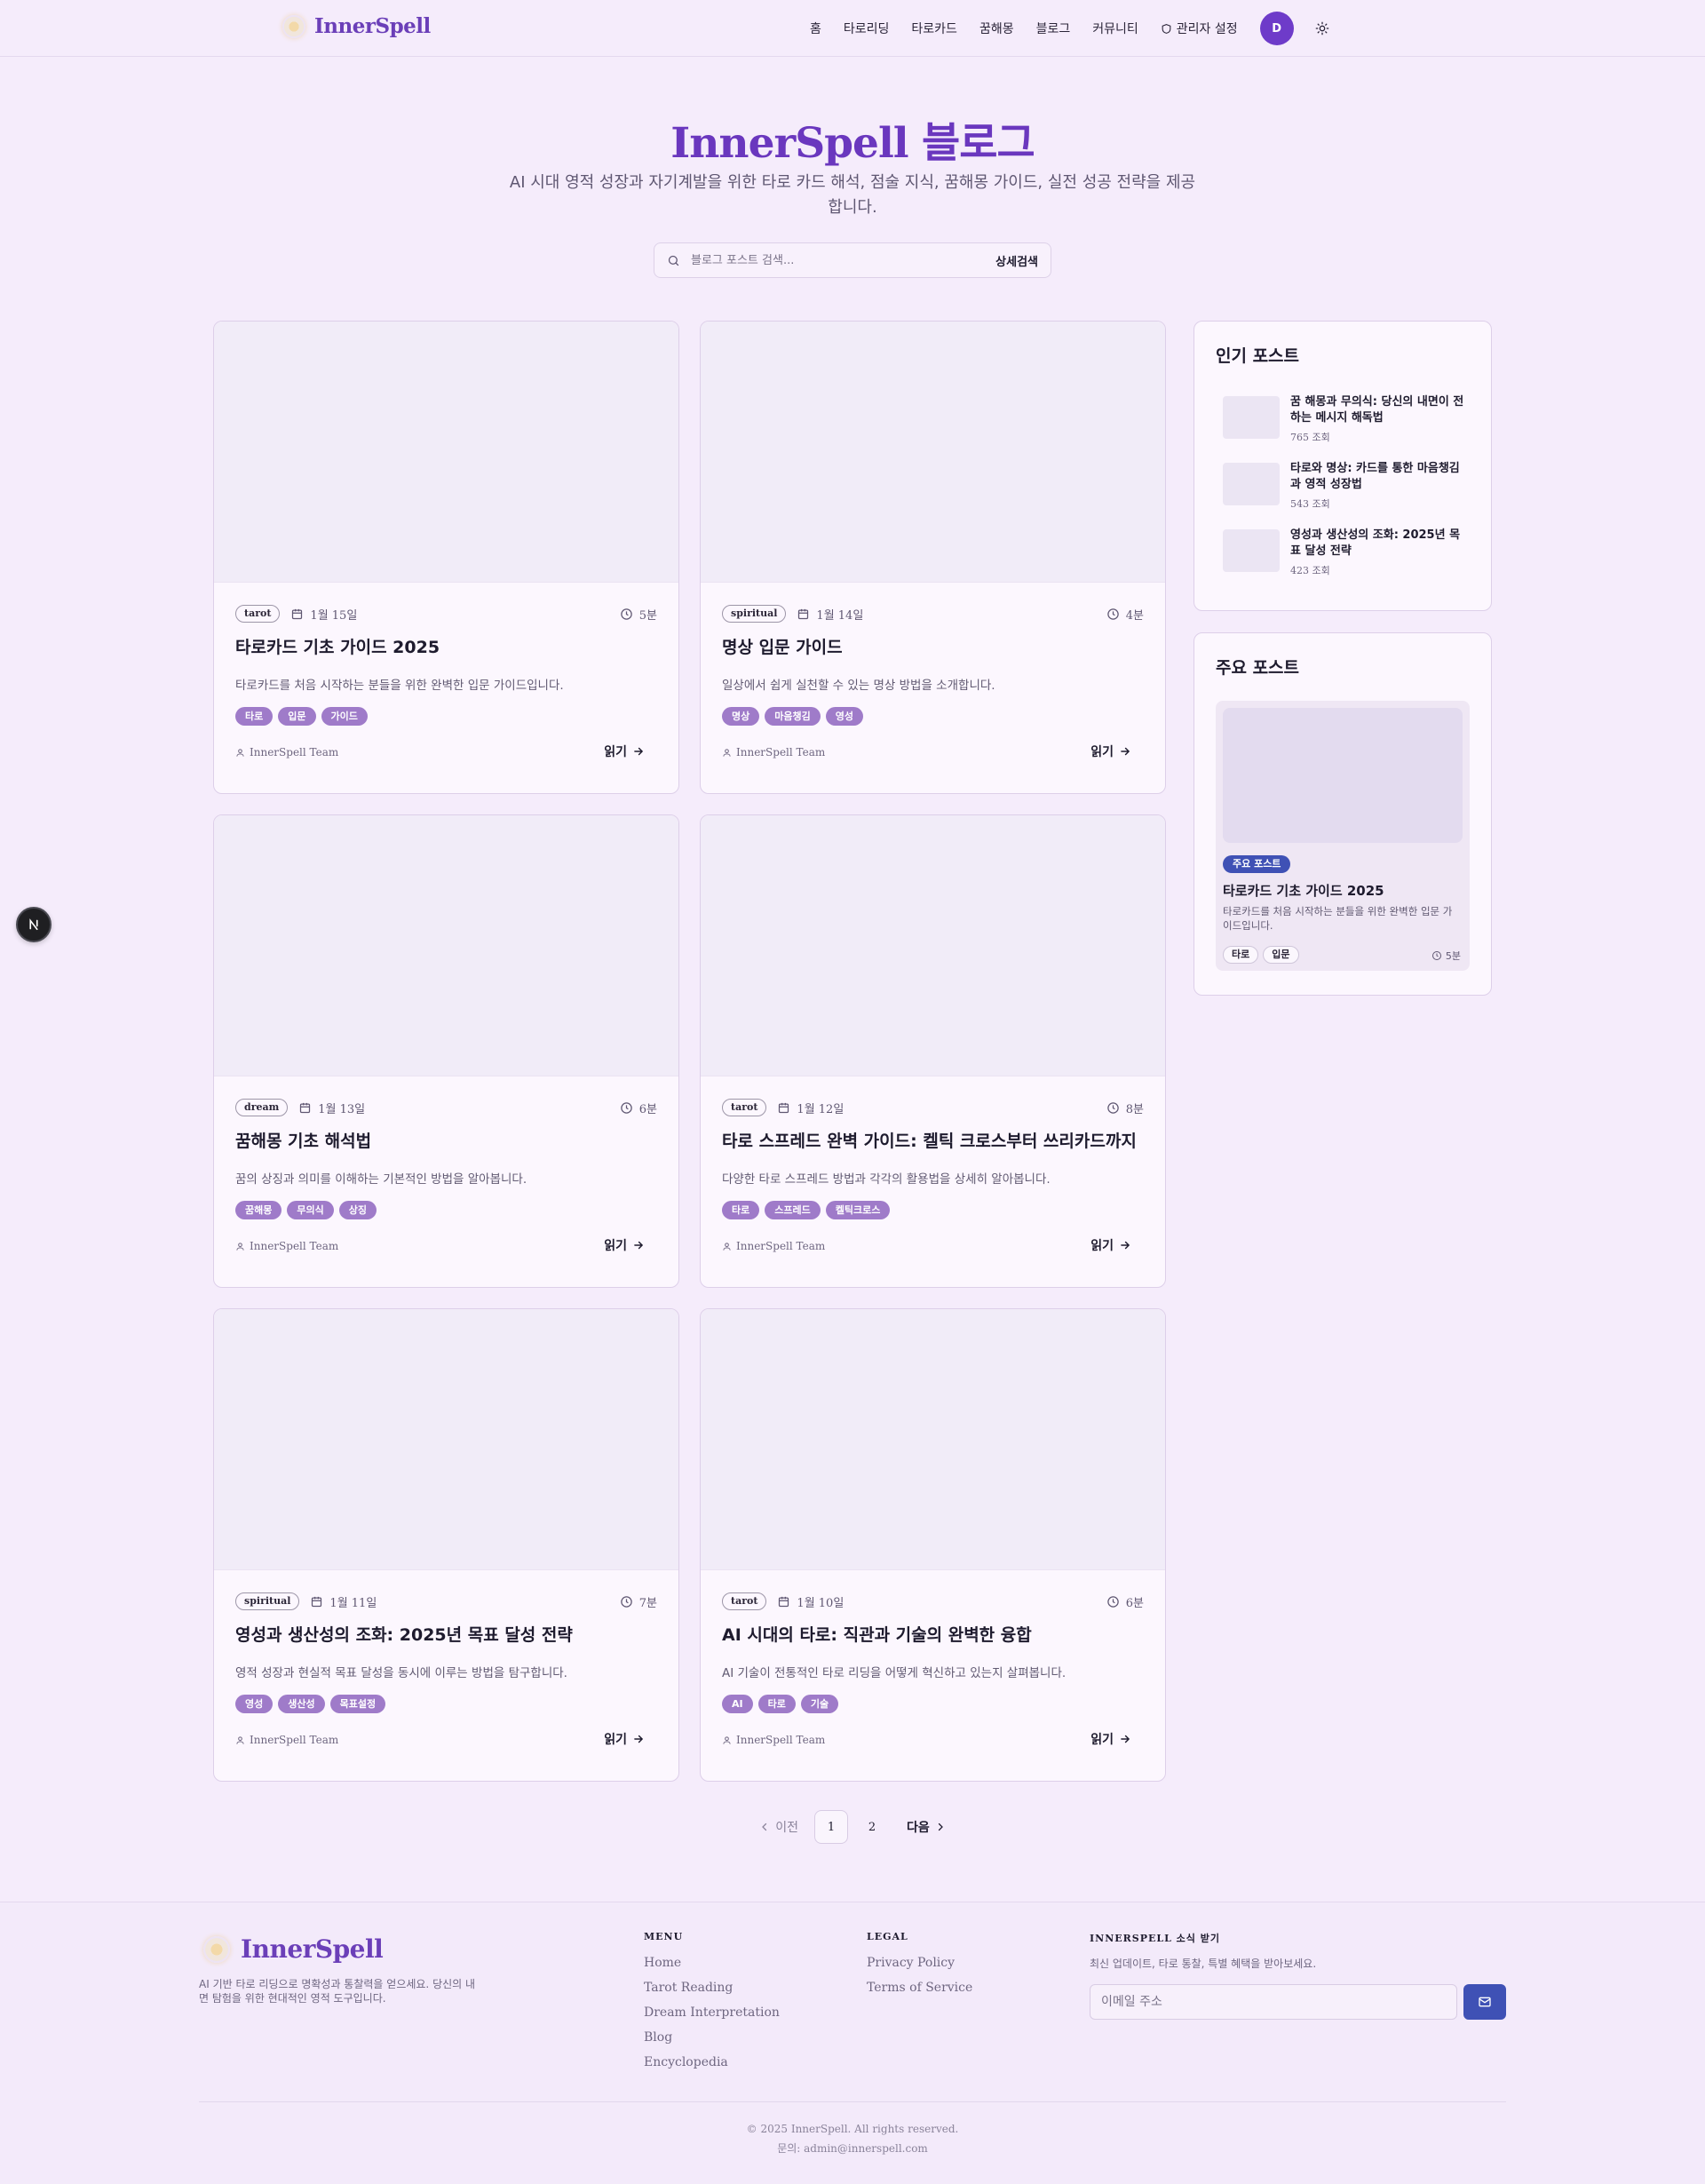  What do you see at coordinates (853, 2129) in the screenshot?
I see `footer-copyright: © 2025 InnerSpell. All rights reserved.` at bounding box center [853, 2129].